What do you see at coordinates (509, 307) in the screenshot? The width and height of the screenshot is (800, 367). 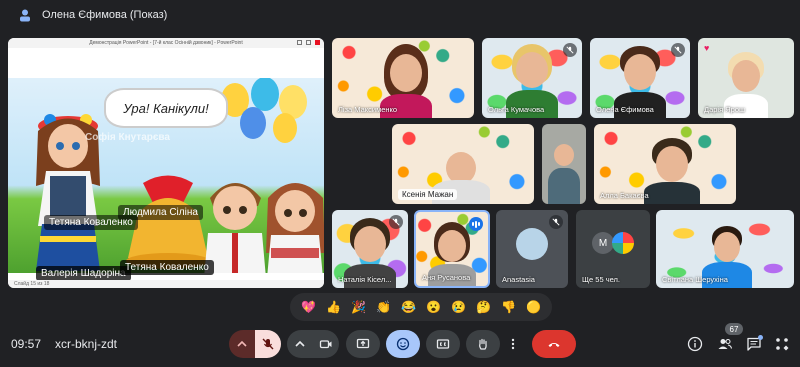 I see `reaction-thumbs-down: 👎` at bounding box center [509, 307].